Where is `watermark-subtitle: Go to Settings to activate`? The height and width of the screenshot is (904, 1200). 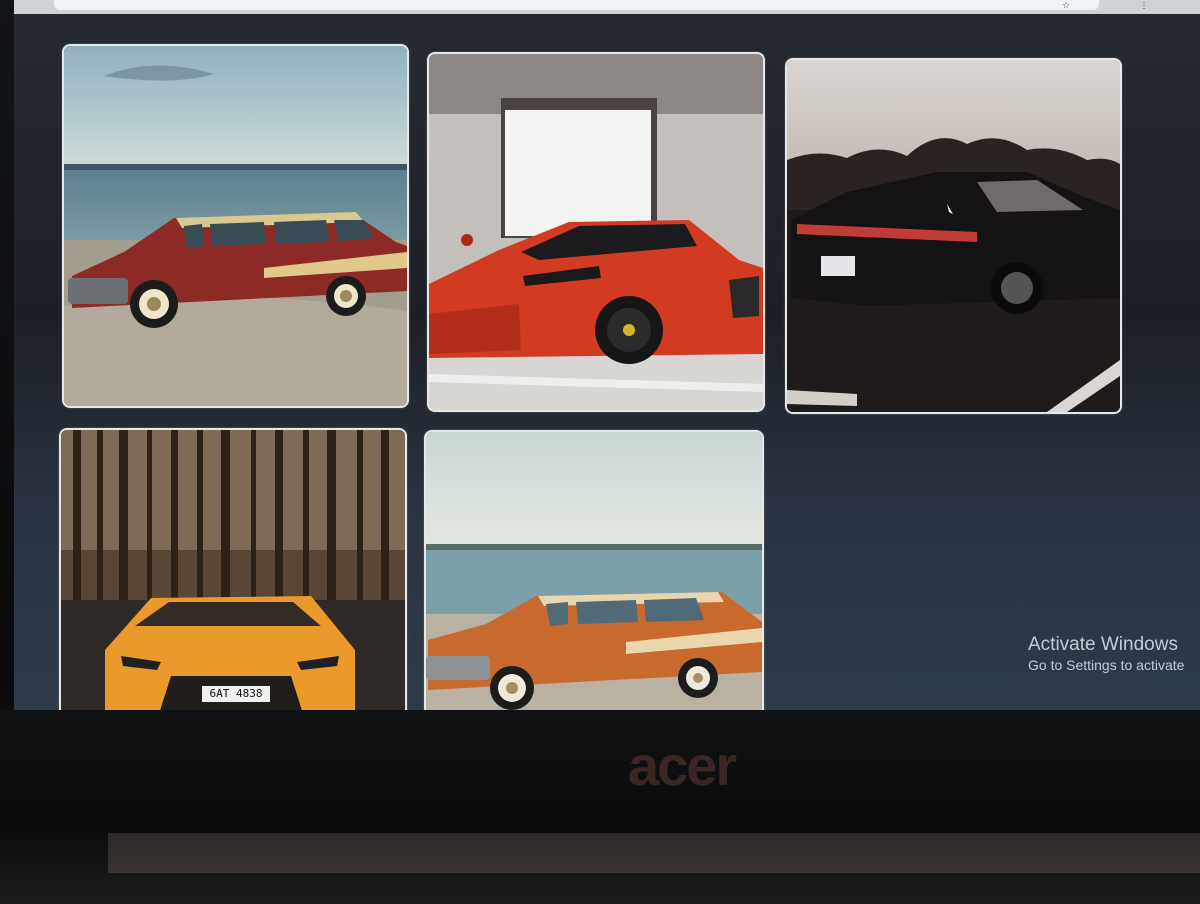
watermark-subtitle: Go to Settings to activate is located at coordinates (1106, 665).